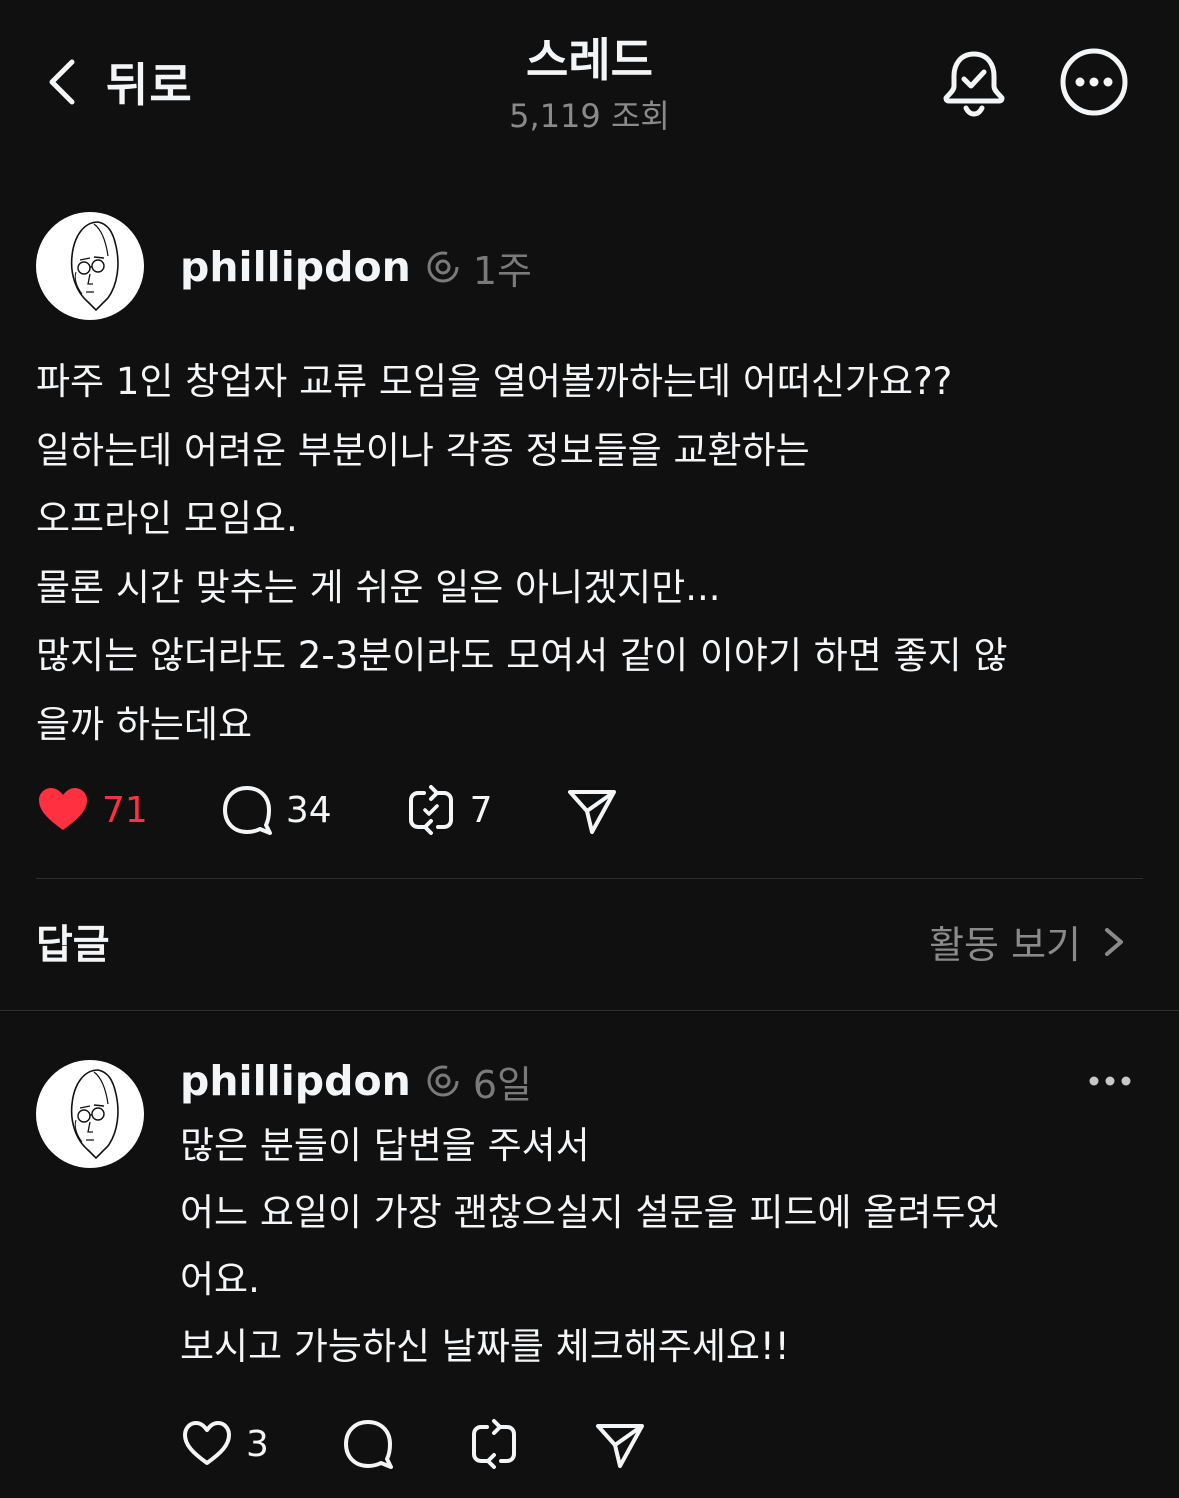  Describe the element at coordinates (589, 878) in the screenshot. I see `post-divider` at that location.